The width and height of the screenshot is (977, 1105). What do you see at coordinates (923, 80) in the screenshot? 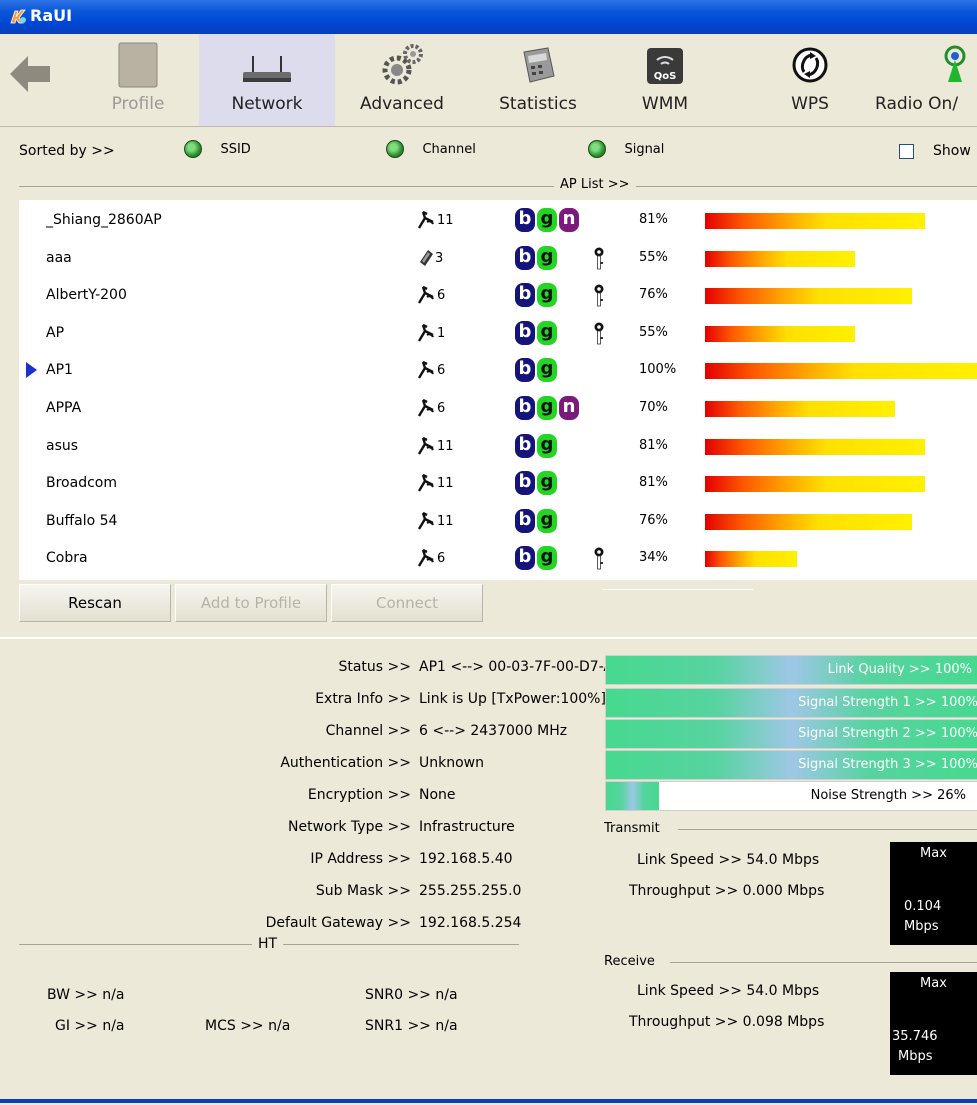
I see `radio-toggle-button: Radio On/` at bounding box center [923, 80].